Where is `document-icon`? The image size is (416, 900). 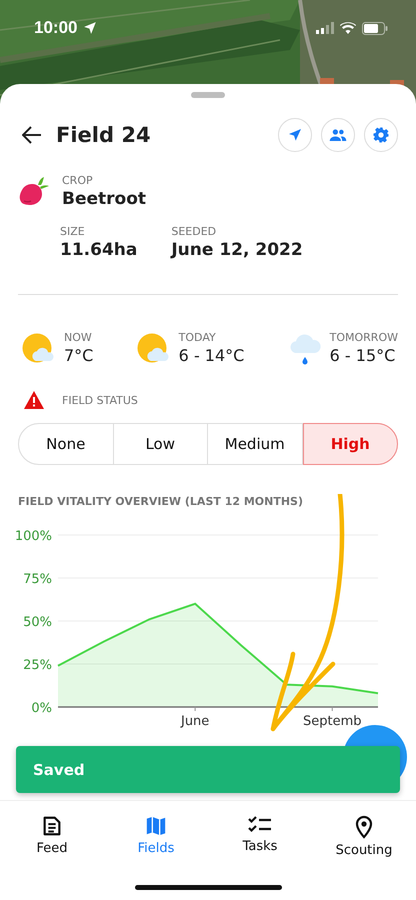
document-icon is located at coordinates (52, 826).